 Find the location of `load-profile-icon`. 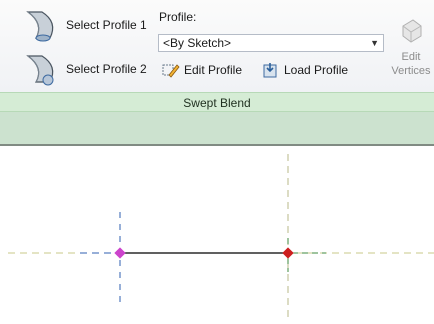

load-profile-icon is located at coordinates (270, 70).